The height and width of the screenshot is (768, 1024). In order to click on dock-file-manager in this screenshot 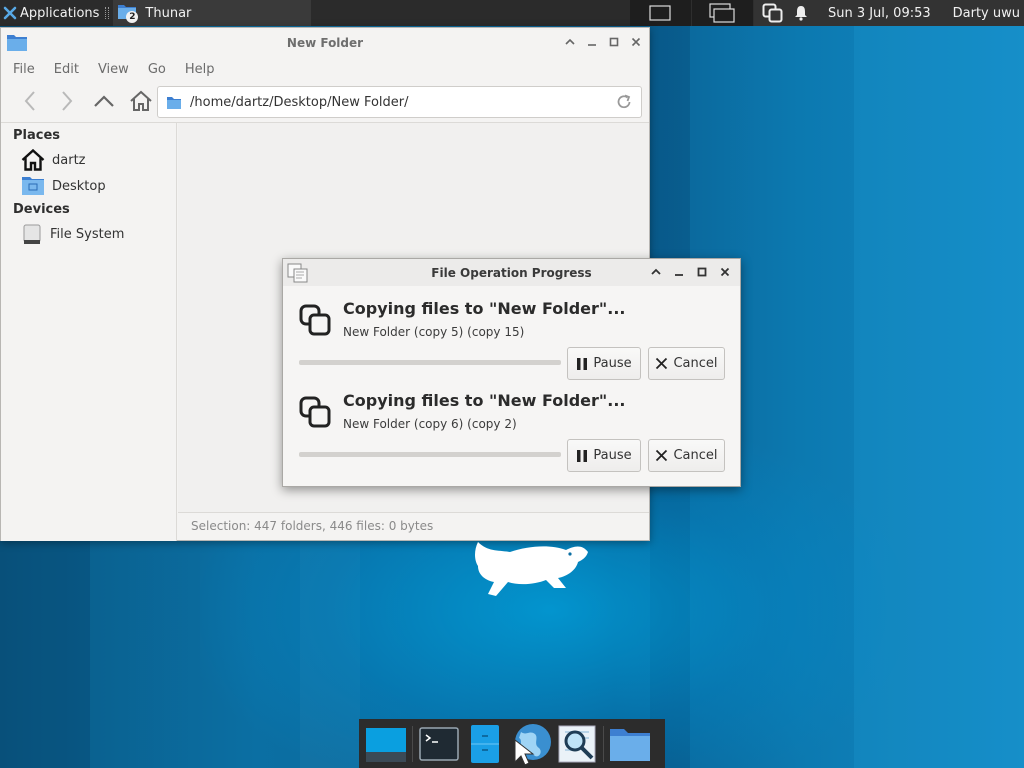, I will do `click(485, 744)`.